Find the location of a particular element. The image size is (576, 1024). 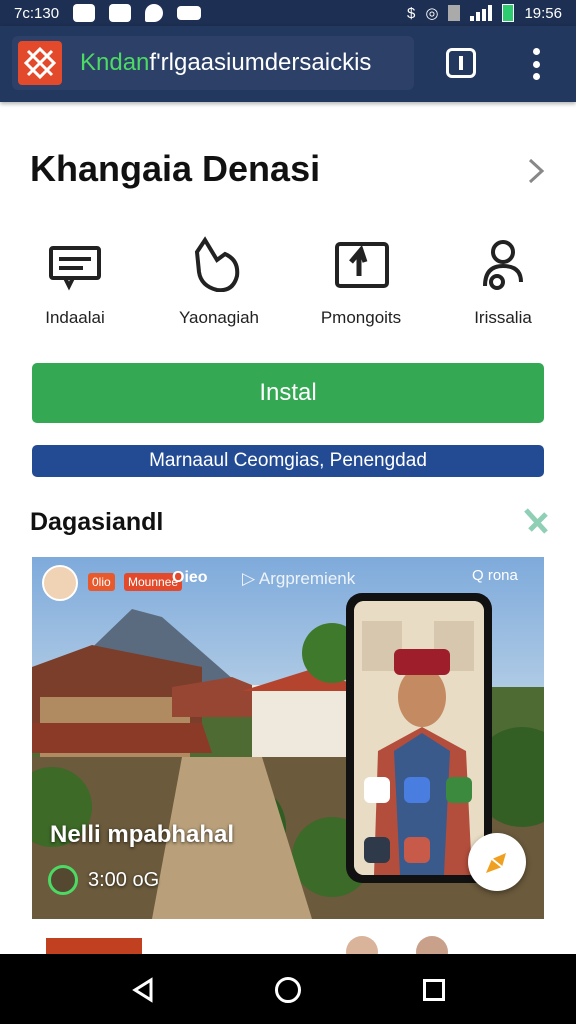

share-fab is located at coordinates (497, 862).